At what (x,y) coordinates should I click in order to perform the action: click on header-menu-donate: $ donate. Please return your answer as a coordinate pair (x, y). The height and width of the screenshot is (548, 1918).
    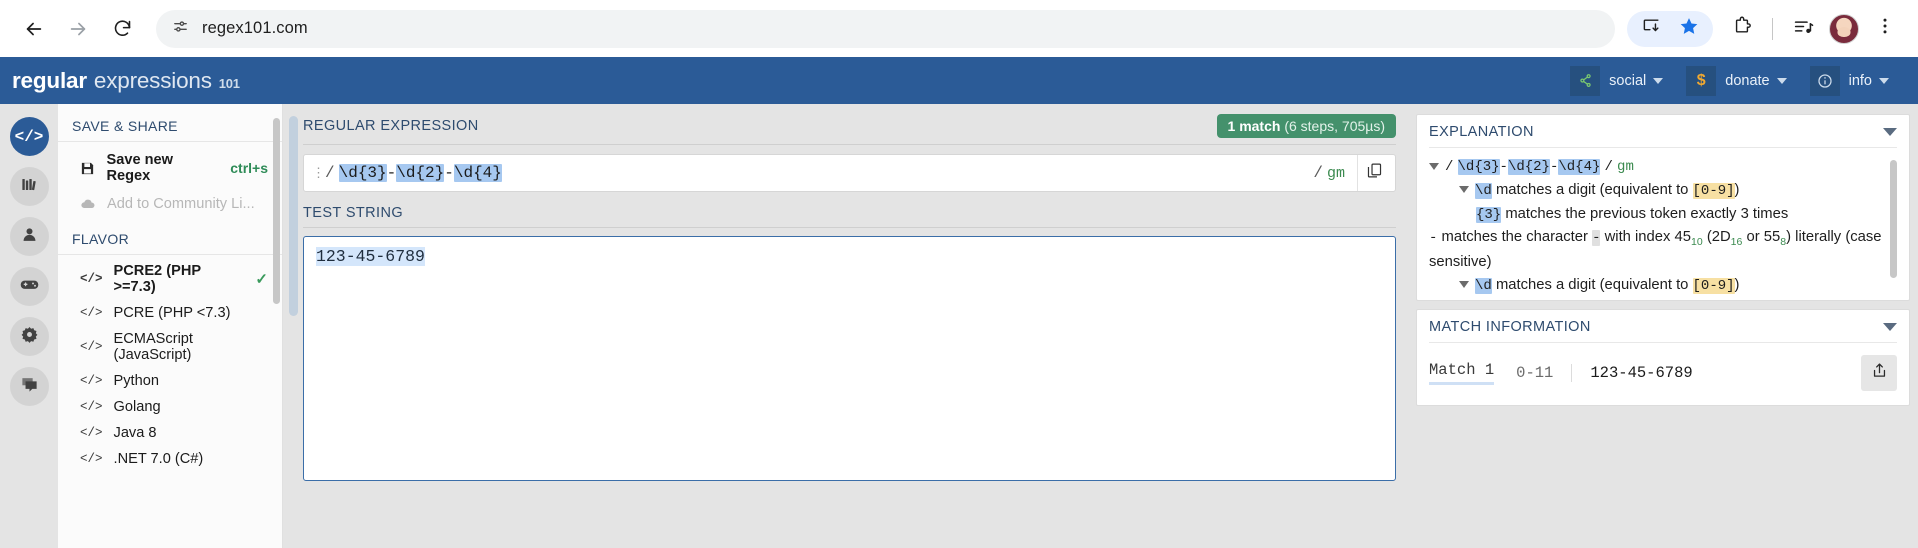
    Looking at the image, I should click on (1740, 80).